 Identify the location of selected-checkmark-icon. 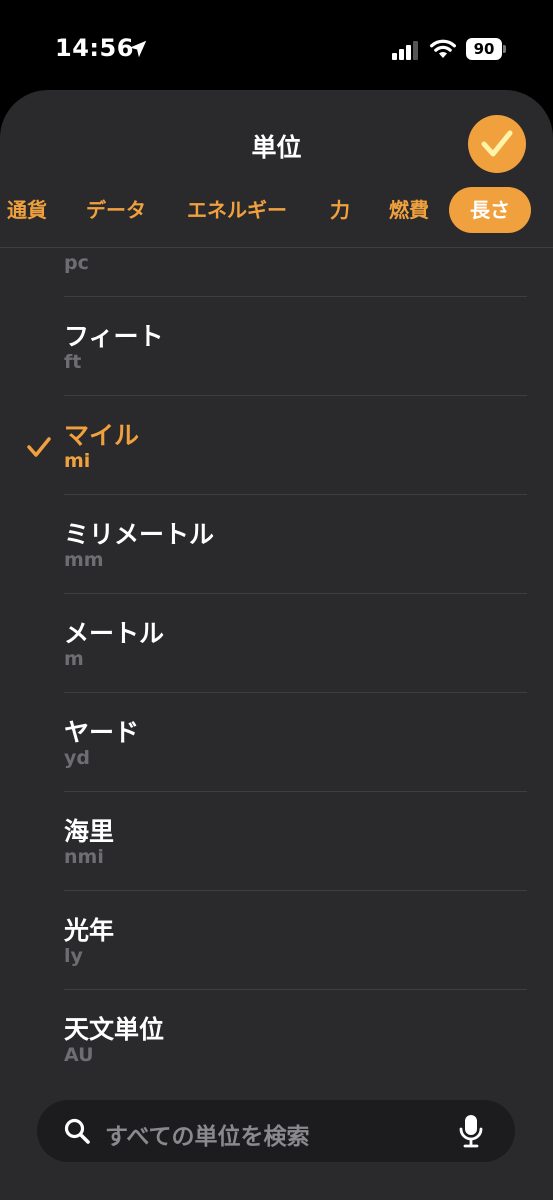
(39, 447).